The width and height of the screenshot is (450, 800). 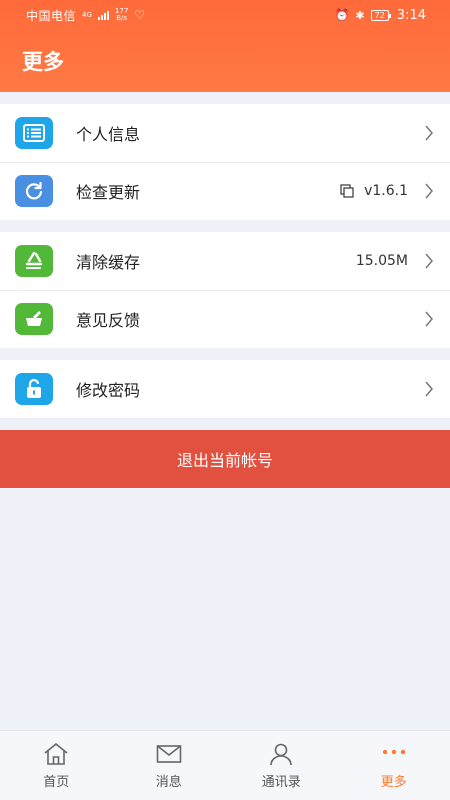 I want to click on header: 更多, so click(x=225, y=61).